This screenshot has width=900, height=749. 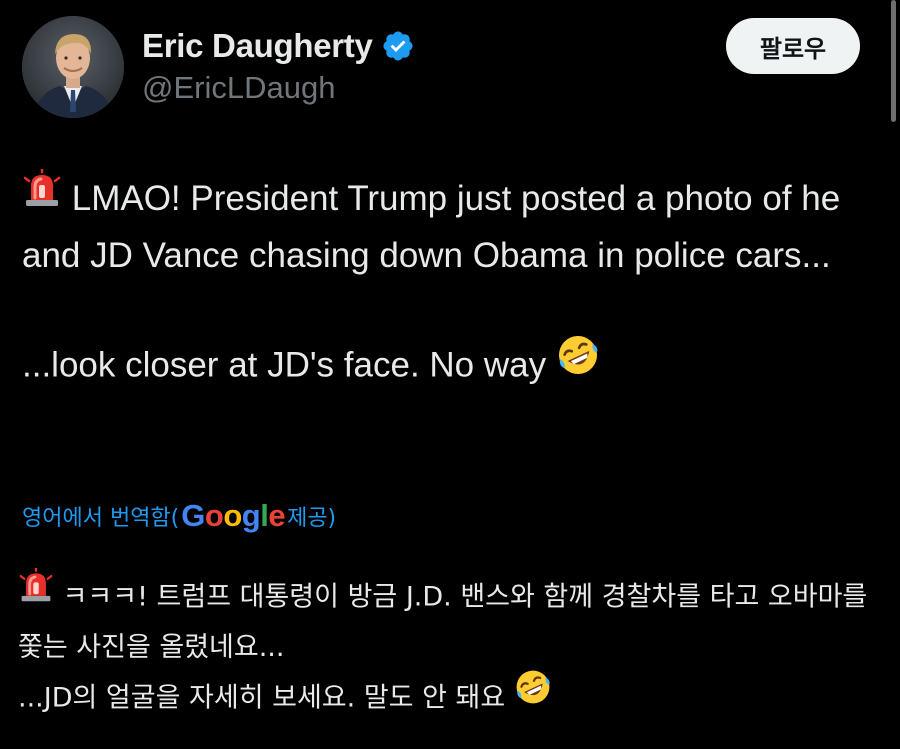 I want to click on google-letter: e, so click(x=277, y=515).